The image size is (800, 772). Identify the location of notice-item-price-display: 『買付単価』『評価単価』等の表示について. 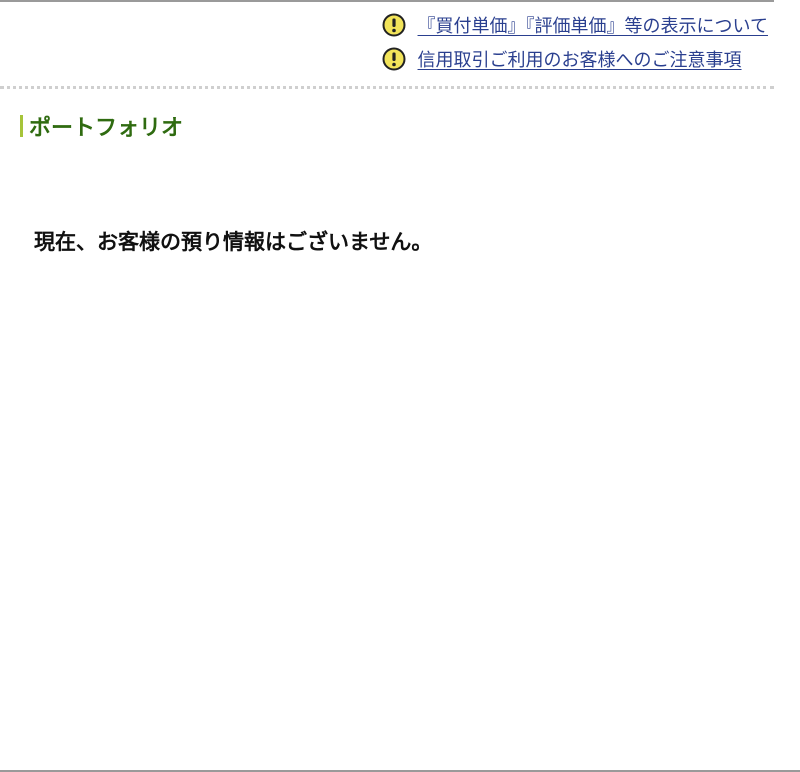
(575, 25).